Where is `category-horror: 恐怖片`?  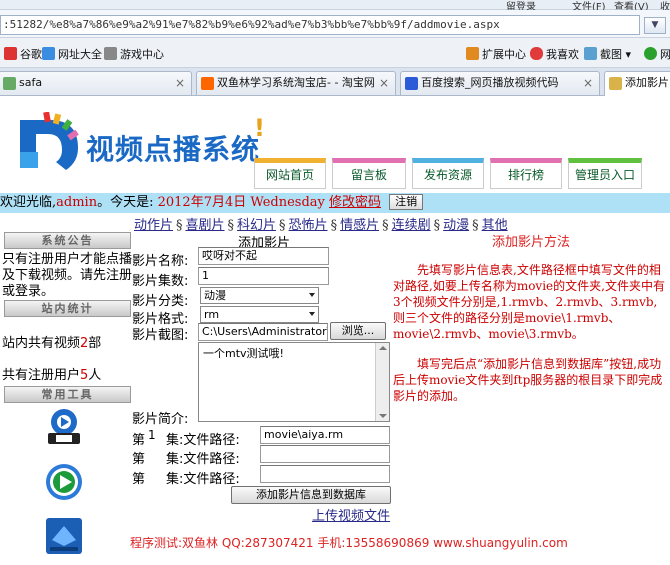 category-horror: 恐怖片 is located at coordinates (308, 225).